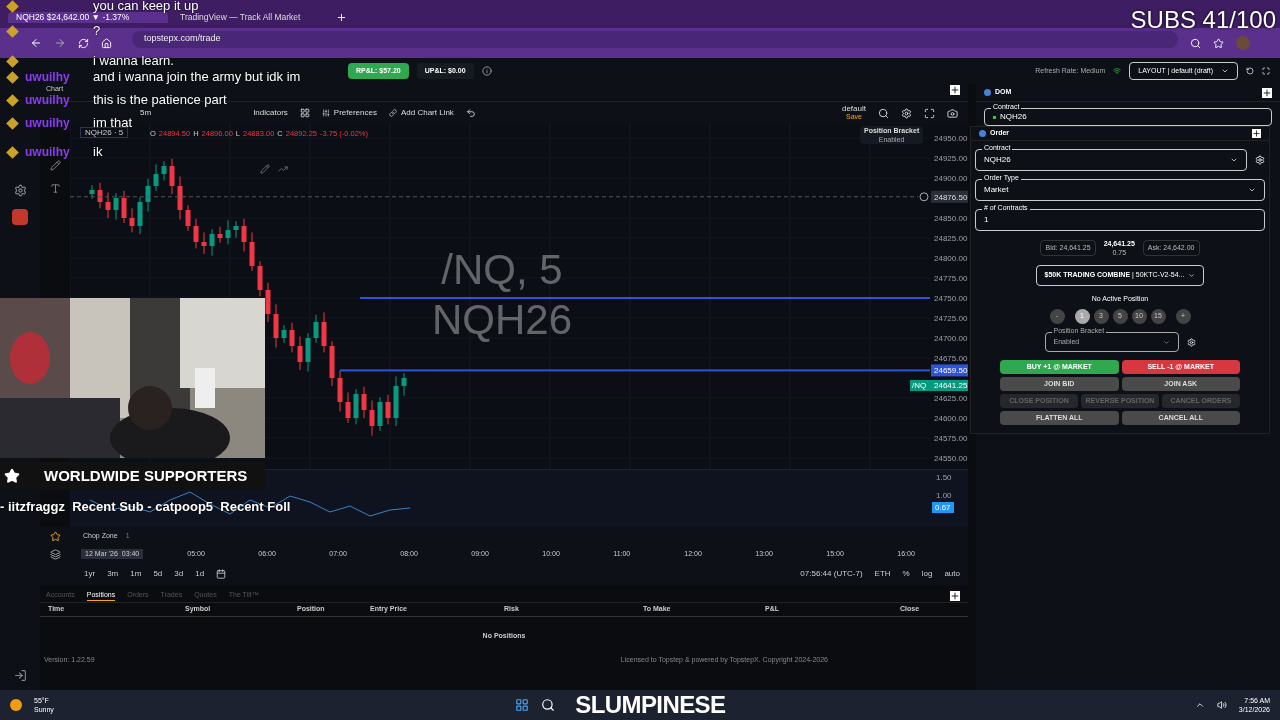 This screenshot has height=720, width=1280. Describe the element at coordinates (179, 574) in the screenshot. I see `range-button: 3d` at that location.